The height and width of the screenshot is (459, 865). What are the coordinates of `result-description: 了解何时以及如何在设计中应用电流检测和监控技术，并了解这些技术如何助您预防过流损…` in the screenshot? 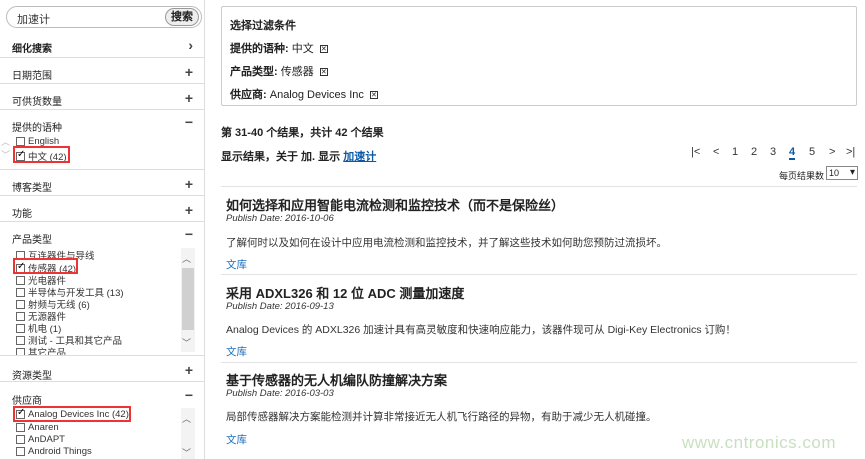 It's located at (446, 243).